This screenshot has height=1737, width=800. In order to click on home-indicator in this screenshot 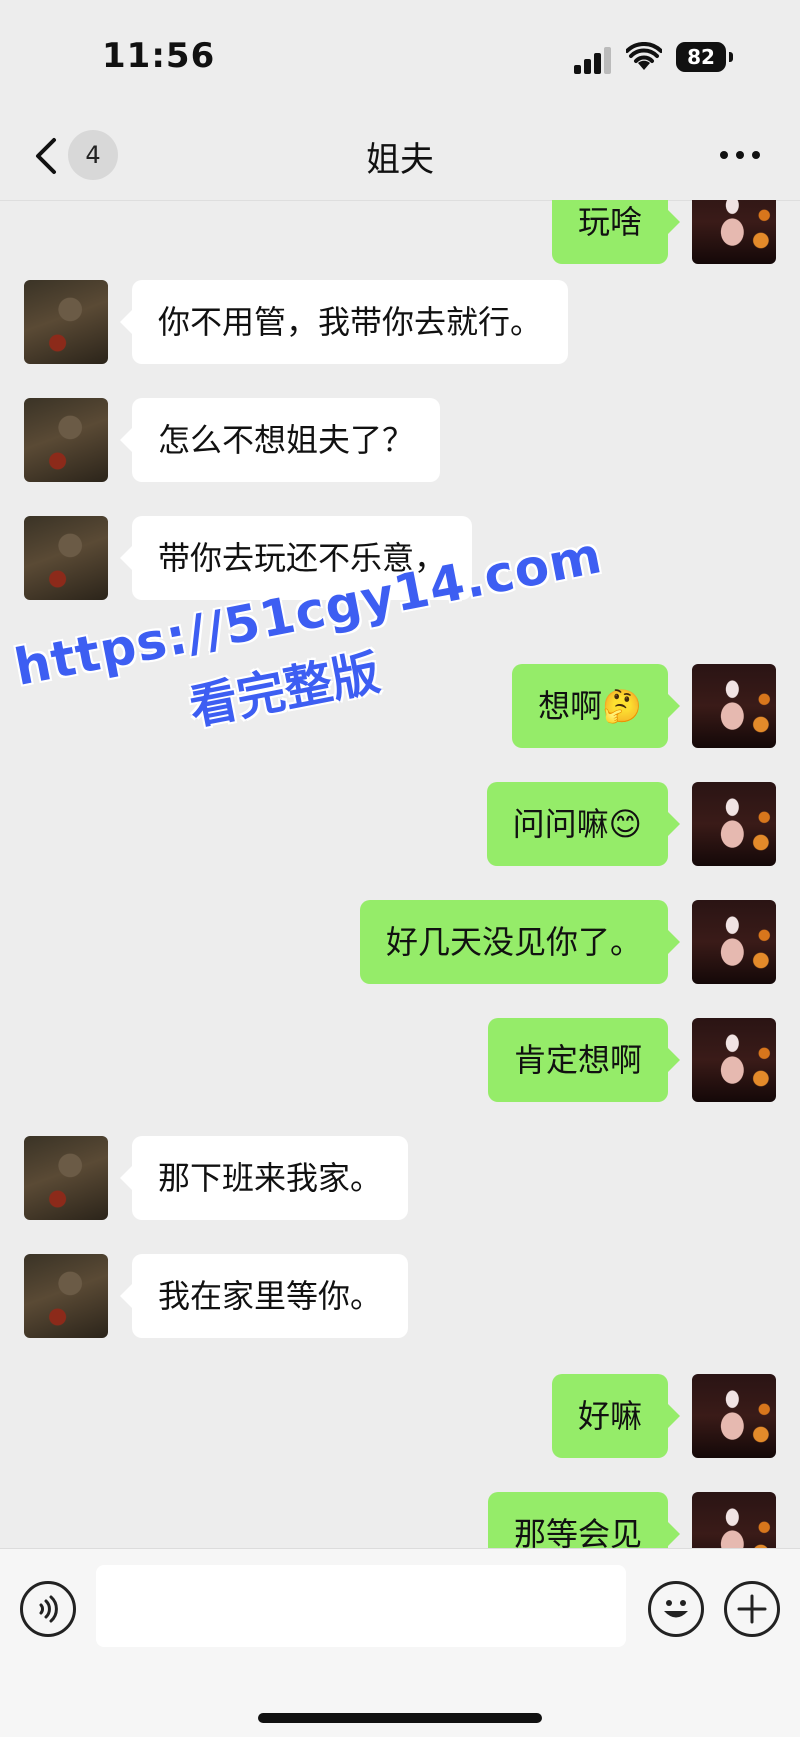, I will do `click(400, 1718)`.